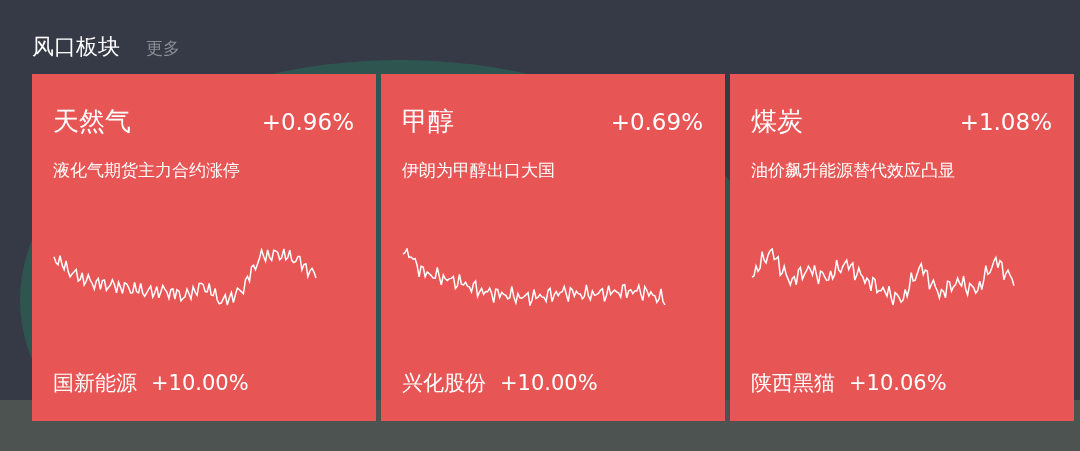 Image resolution: width=1080 pixels, height=451 pixels. I want to click on stock-name: 兴化股份, so click(444, 383).